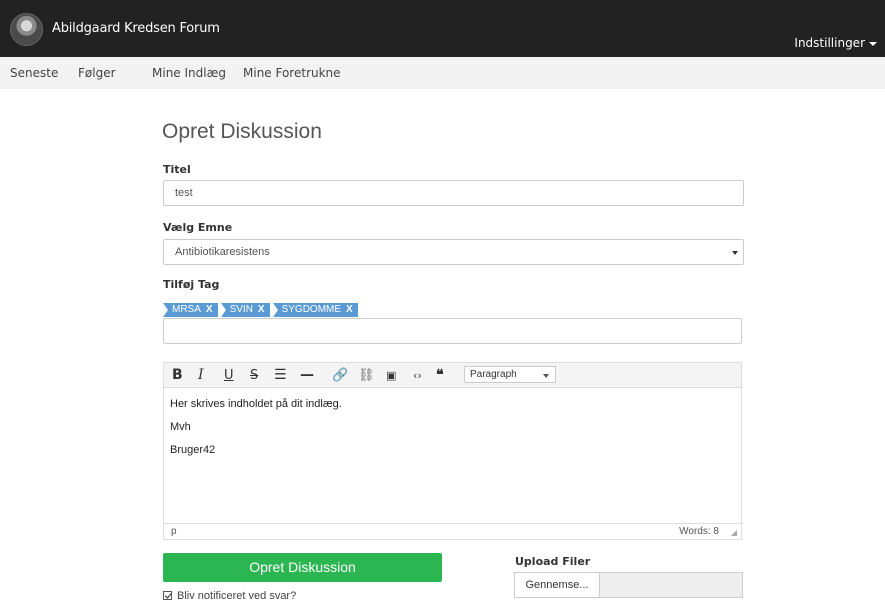  Describe the element at coordinates (136, 28) in the screenshot. I see `forum-brand: Abildgaard Kredsen Forum` at that location.